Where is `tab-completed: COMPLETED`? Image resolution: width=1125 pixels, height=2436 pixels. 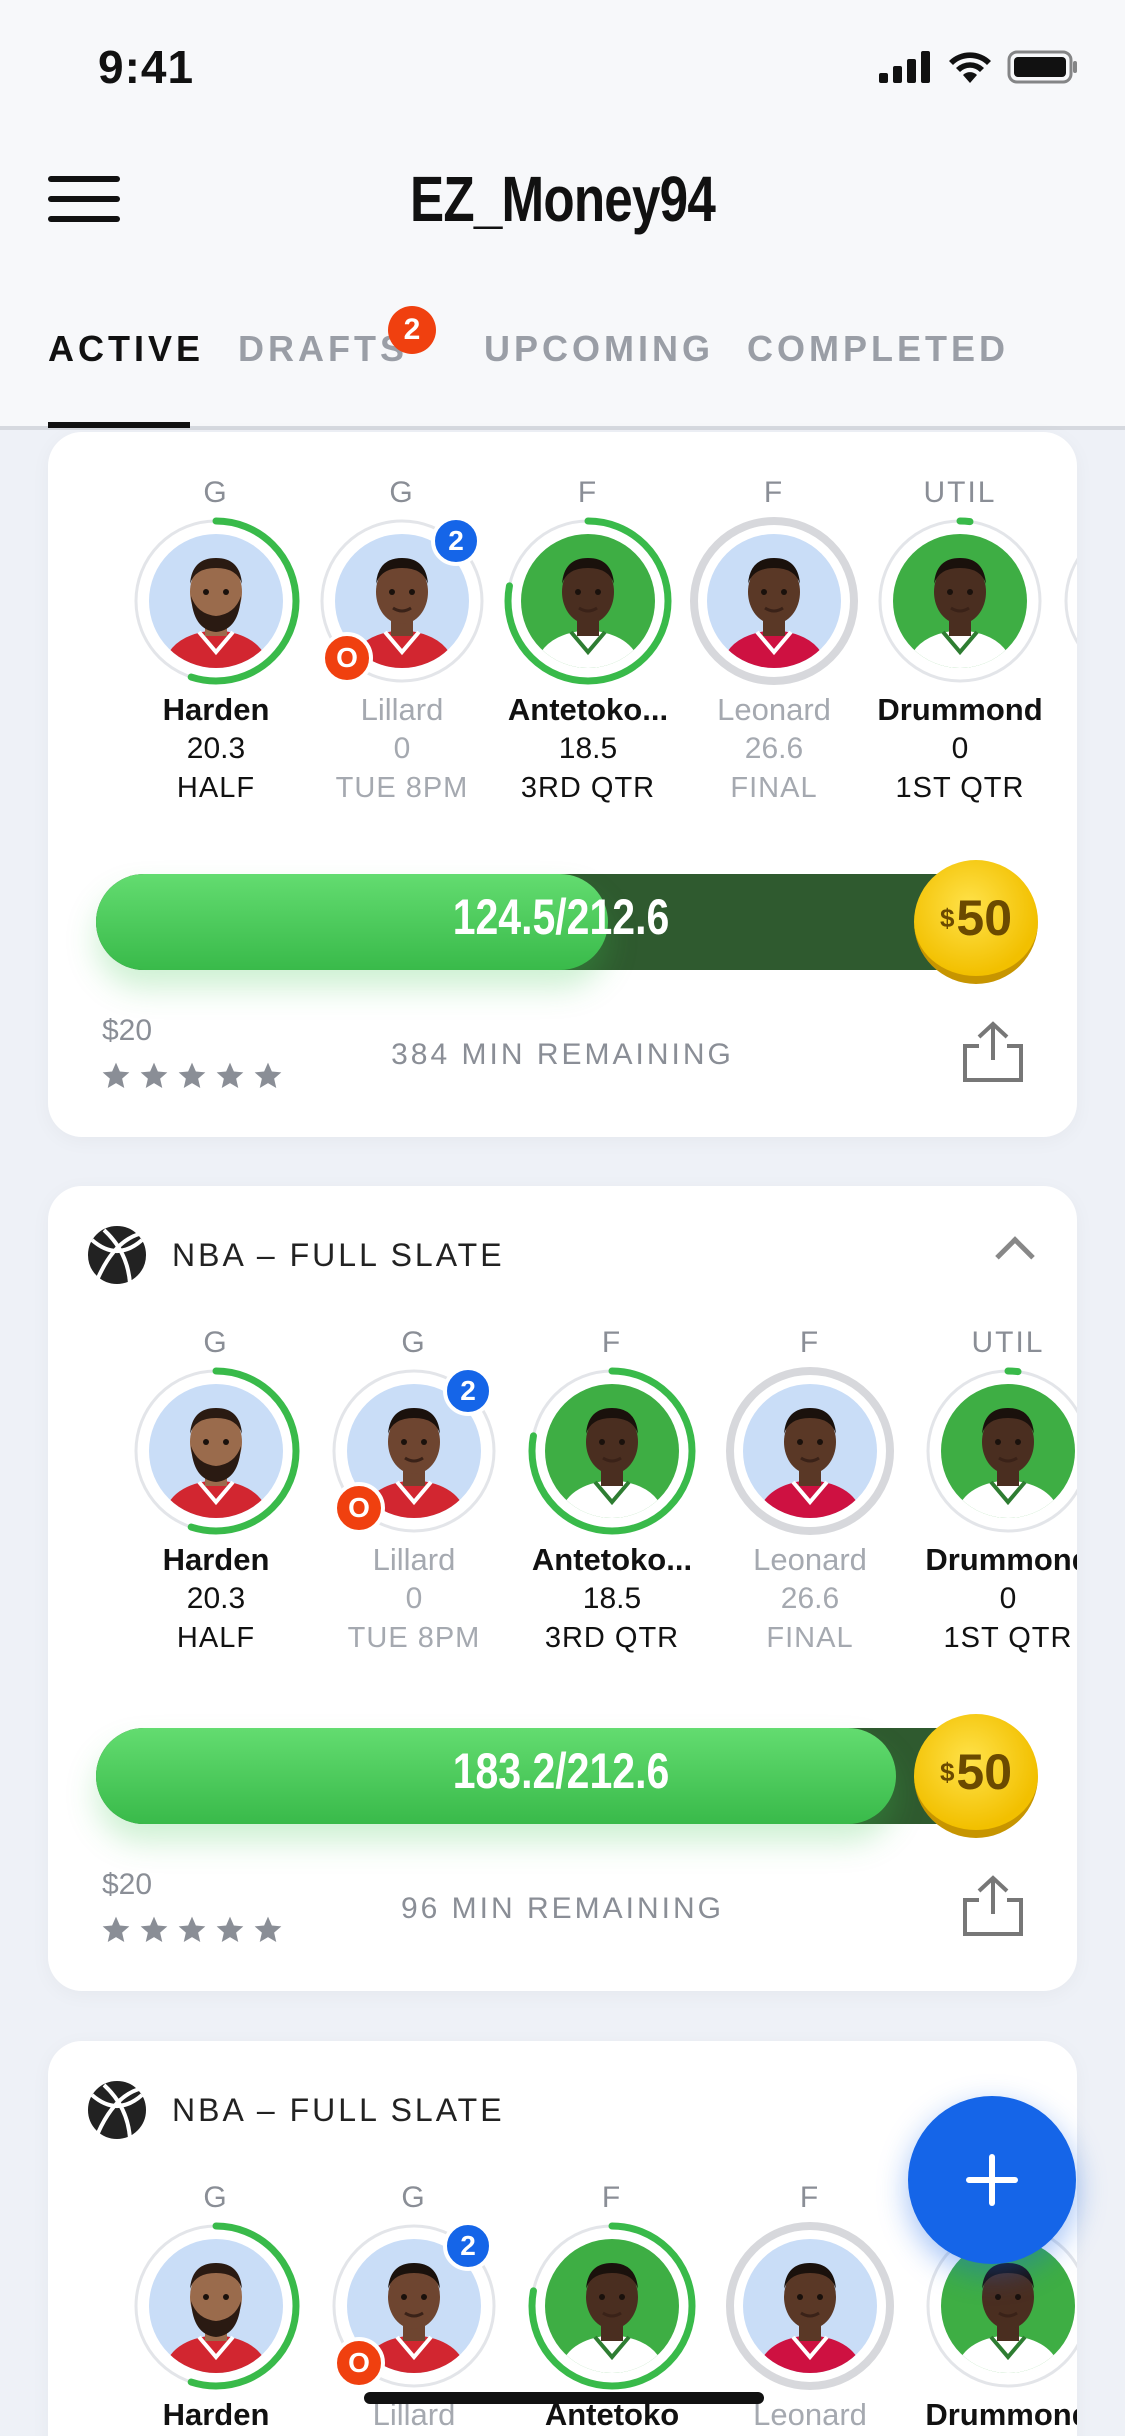
tab-completed: COMPLETED is located at coordinates (878, 349).